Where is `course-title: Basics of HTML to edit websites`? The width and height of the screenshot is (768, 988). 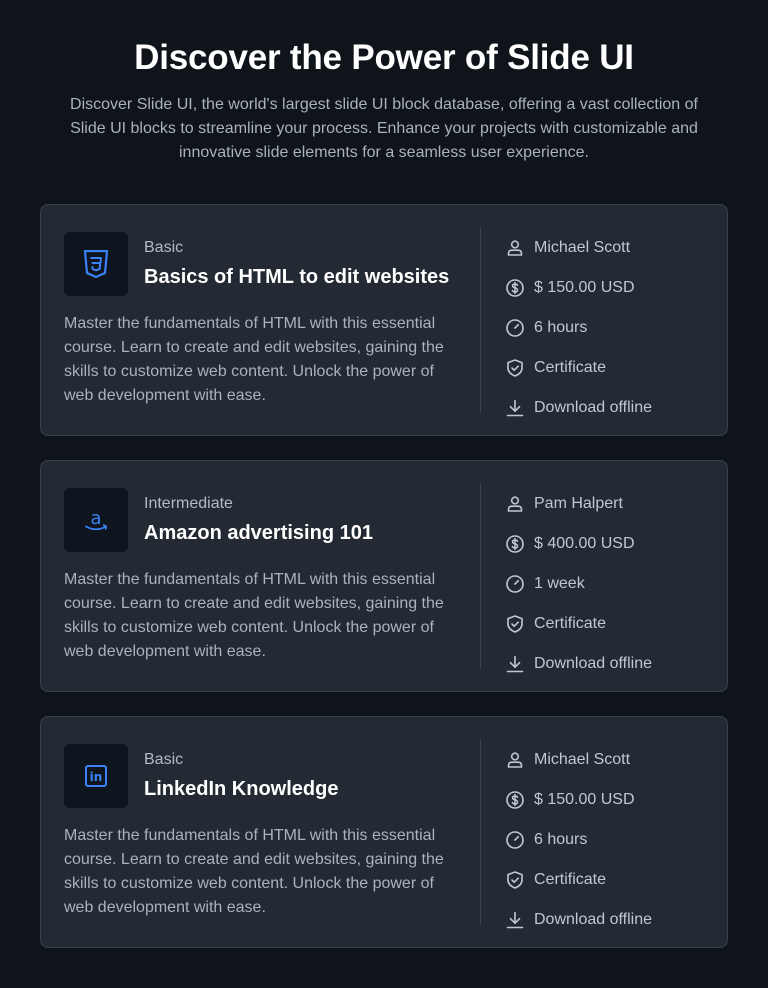
course-title: Basics of HTML to edit websites is located at coordinates (296, 277).